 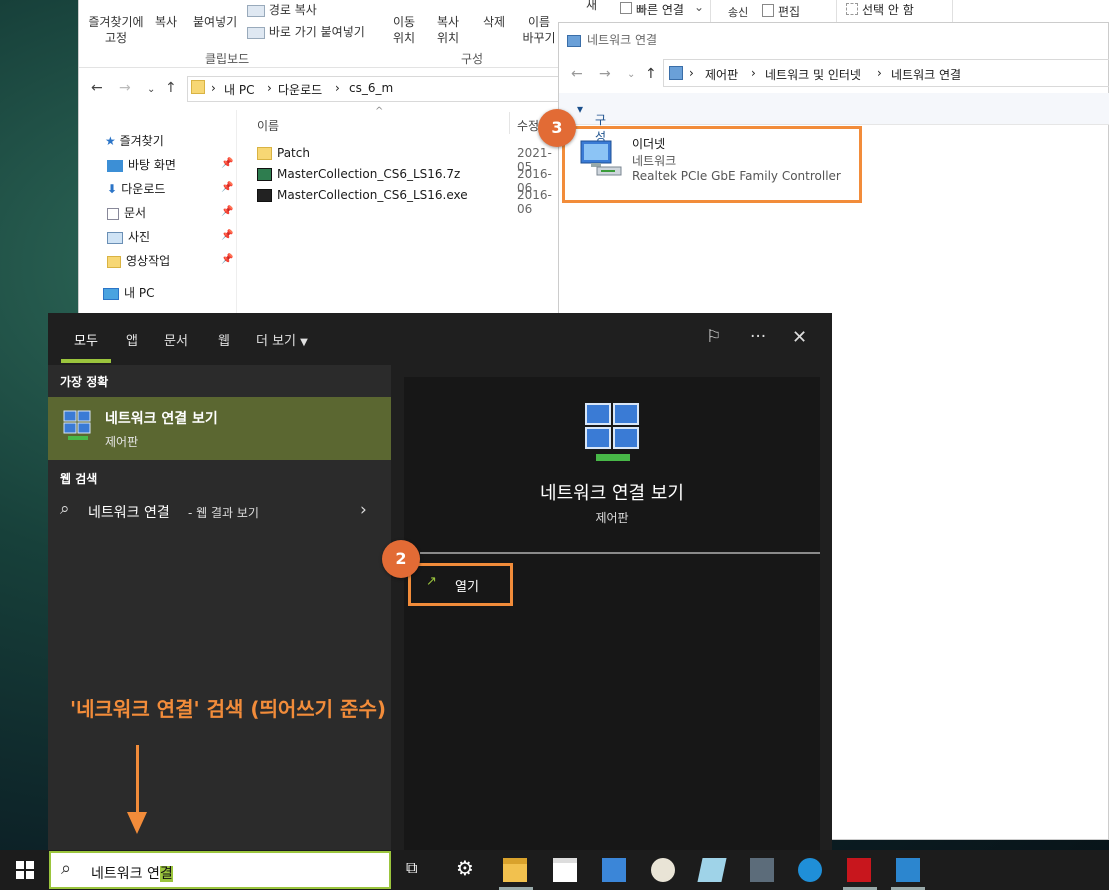 I want to click on copy-to-button: 복사 위치, so click(x=448, y=30).